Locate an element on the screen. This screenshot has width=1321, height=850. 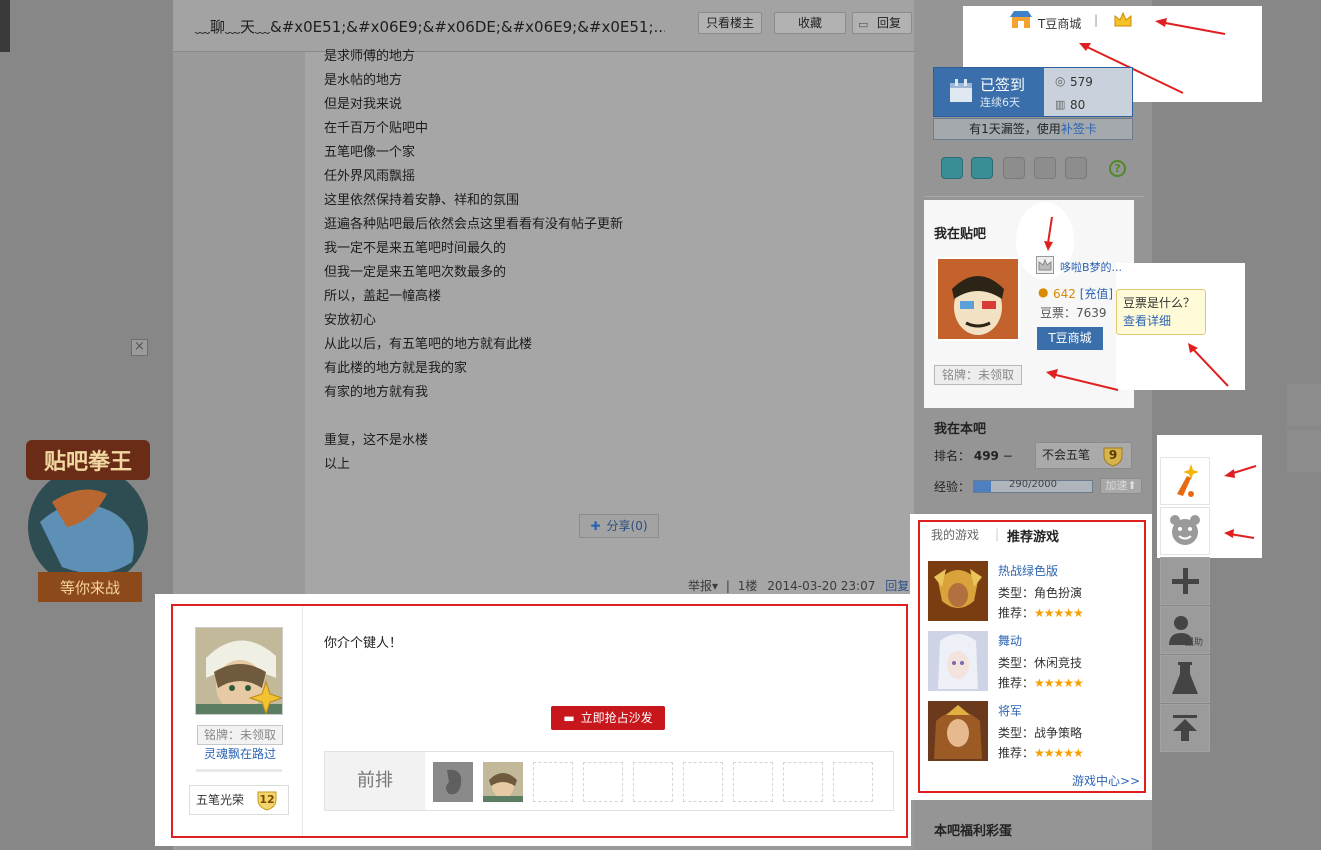
post-line: 有家的地方就有我 is located at coordinates (376, 392).